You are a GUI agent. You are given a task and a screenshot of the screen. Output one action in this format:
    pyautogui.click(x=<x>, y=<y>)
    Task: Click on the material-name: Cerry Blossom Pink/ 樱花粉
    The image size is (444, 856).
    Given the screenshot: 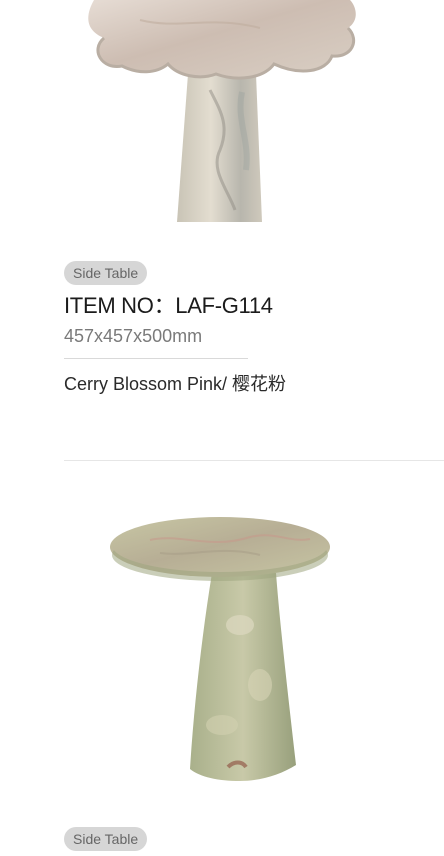 What is the action you would take?
    pyautogui.click(x=175, y=384)
    